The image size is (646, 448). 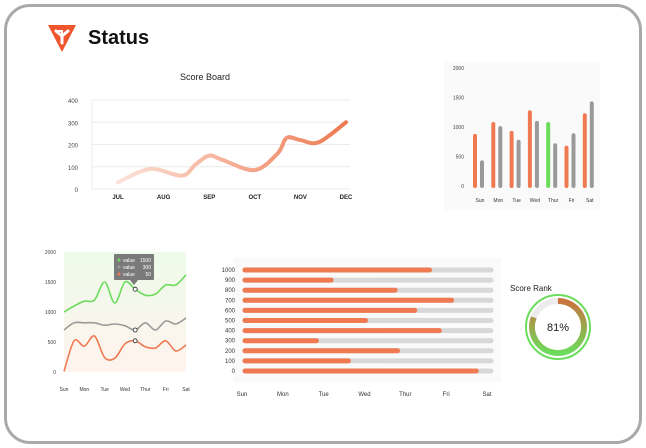 I want to click on weekly-bar-chart: 0 500 1000 1500 2000 Sun Mon Tue Wed Thur Fri Sat, so click(x=523, y=135).